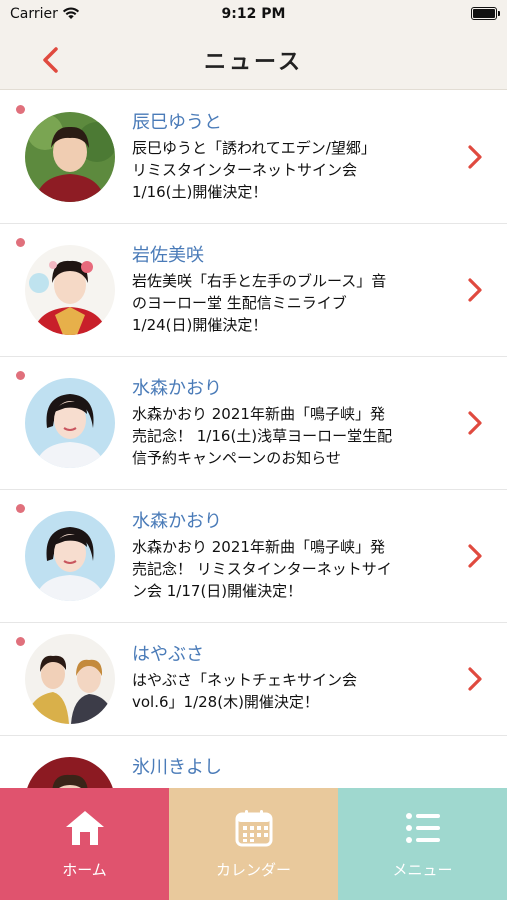 The width and height of the screenshot is (507, 900). What do you see at coordinates (225, 702) in the screenshot?
I see `headline-line: vol.6」1/28(木)開催決定！` at bounding box center [225, 702].